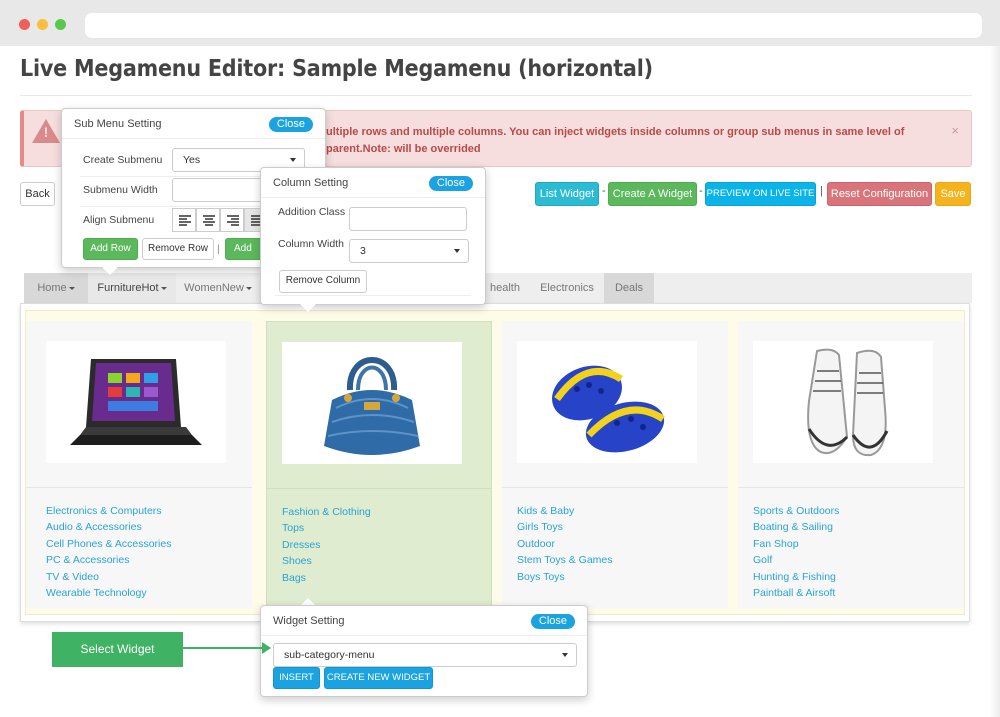 The width and height of the screenshot is (1000, 717). Describe the element at coordinates (652, 194) in the screenshot. I see `create-widget-button: Create A Widget` at that location.